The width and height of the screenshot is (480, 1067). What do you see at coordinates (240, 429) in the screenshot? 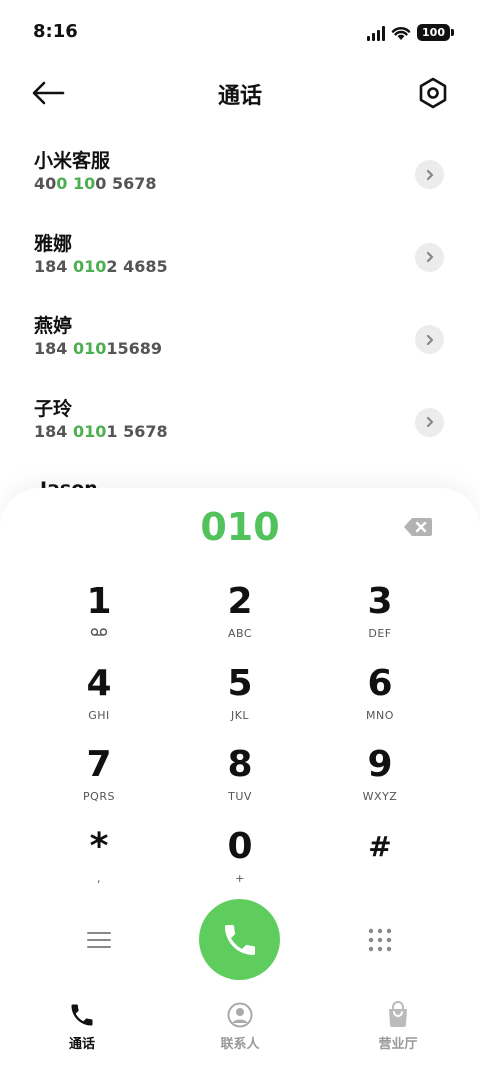
I see `contact-item: 子玲 184 0101 5678` at bounding box center [240, 429].